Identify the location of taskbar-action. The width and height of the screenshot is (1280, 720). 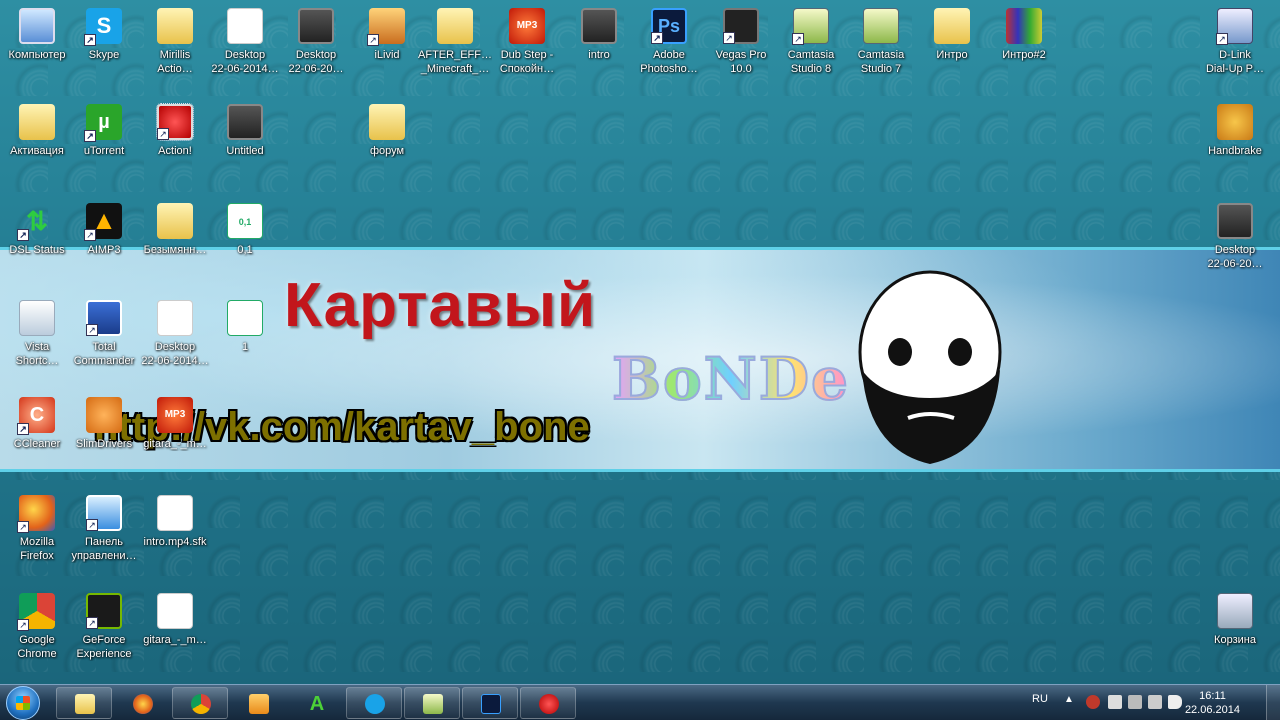
(548, 703).